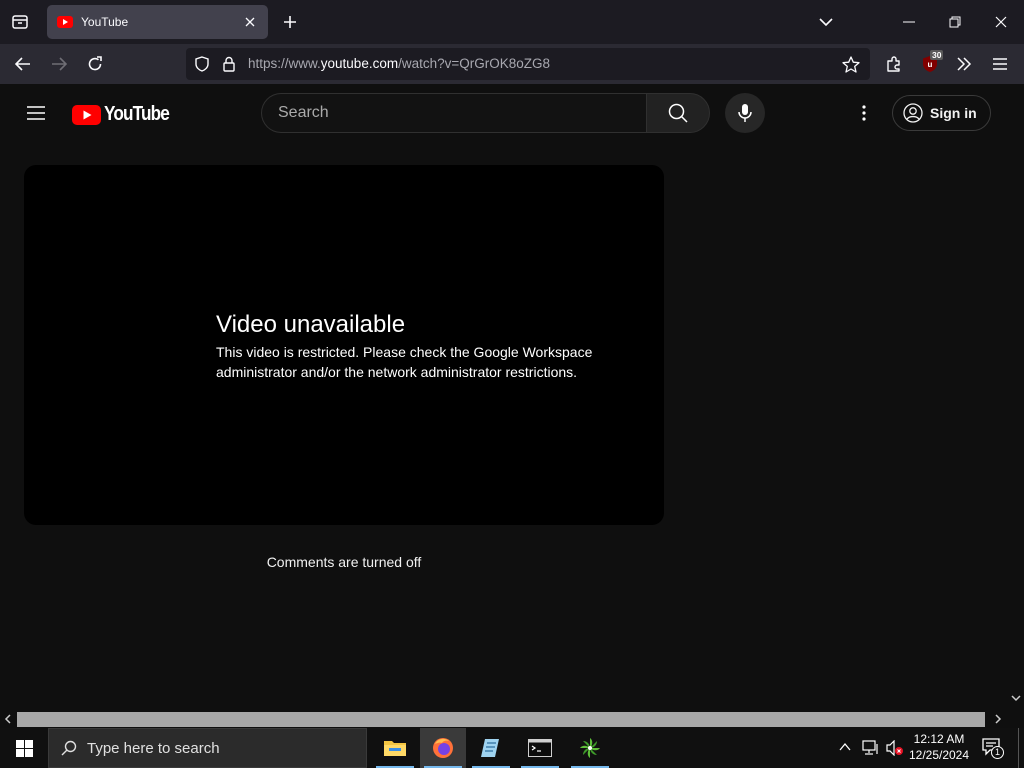 The width and height of the screenshot is (1024, 768). Describe the element at coordinates (512, 22) in the screenshot. I see `browser-tab-strip: YouTube` at that location.